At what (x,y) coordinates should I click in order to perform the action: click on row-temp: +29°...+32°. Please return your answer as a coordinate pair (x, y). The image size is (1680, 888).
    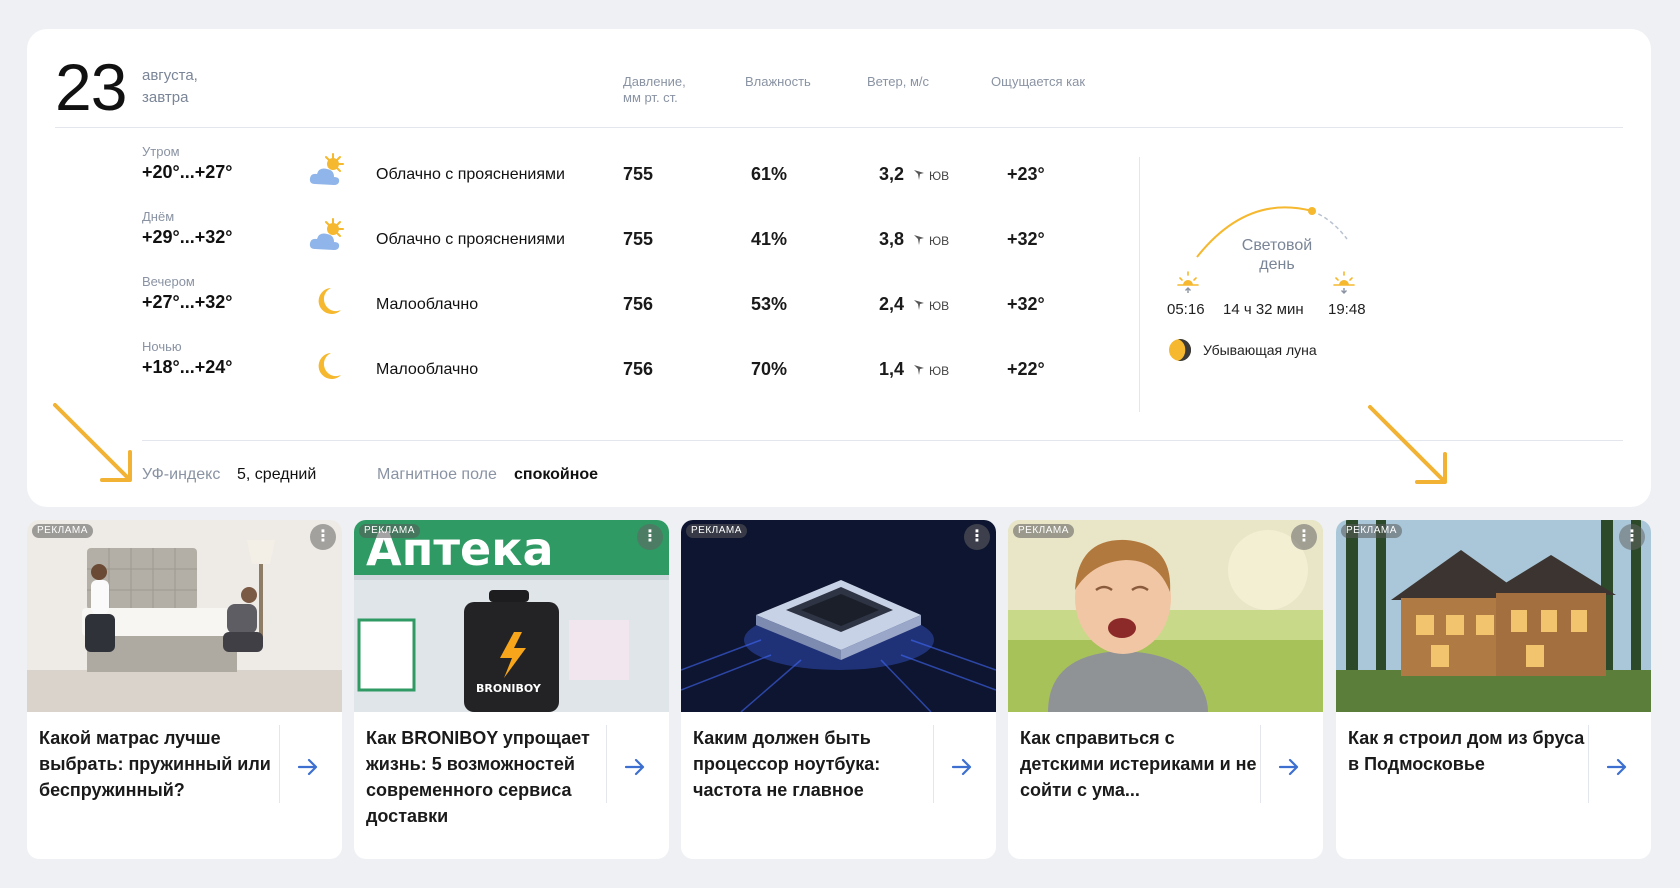
    Looking at the image, I should click on (187, 237).